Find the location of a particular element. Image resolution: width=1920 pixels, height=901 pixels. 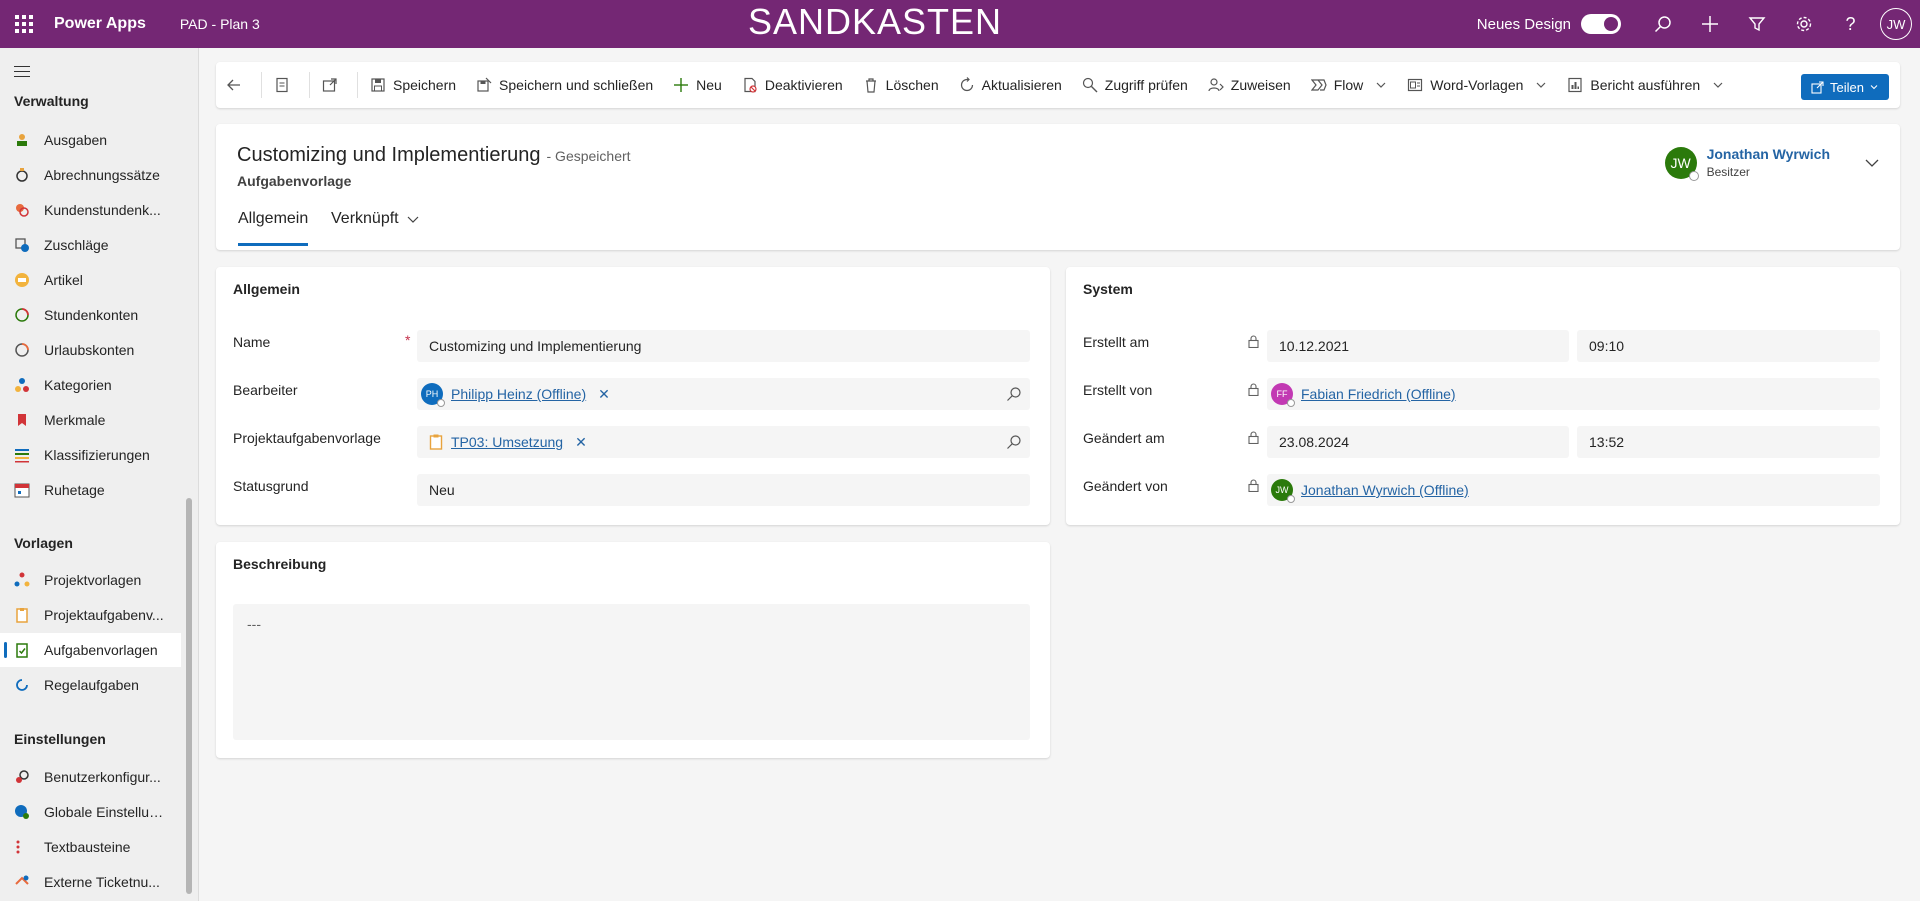

filter-icon is located at coordinates (1756, 24).